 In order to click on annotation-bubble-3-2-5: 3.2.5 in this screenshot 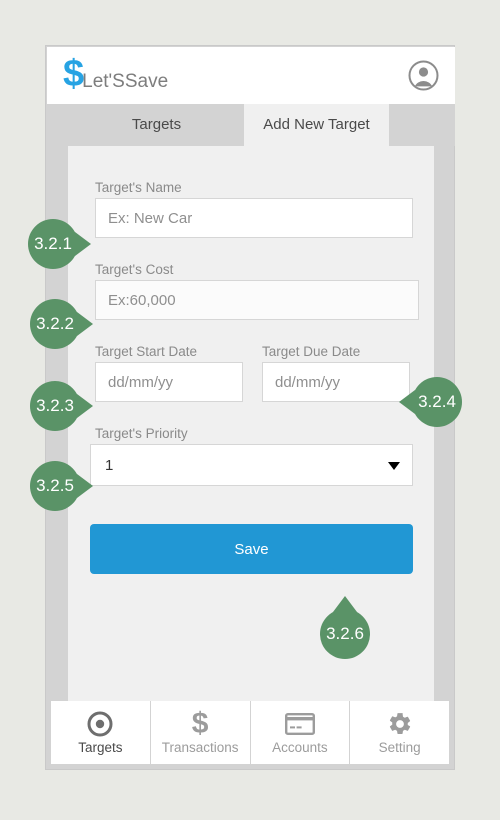, I will do `click(61, 486)`.